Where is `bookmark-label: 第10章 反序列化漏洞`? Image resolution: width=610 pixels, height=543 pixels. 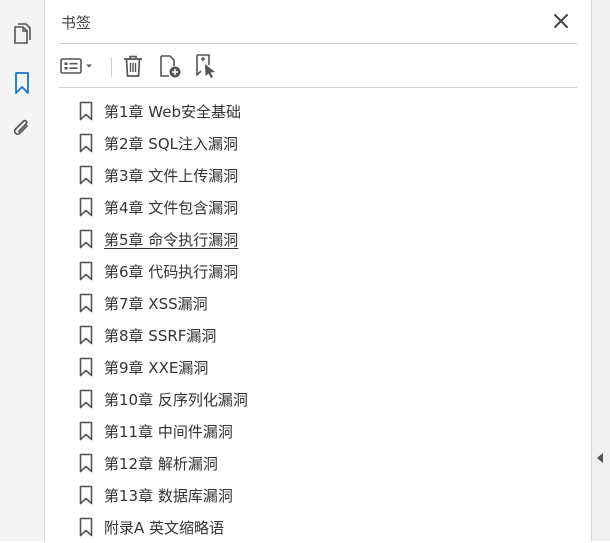
bookmark-label: 第10章 反序列化漏洞 is located at coordinates (176, 399).